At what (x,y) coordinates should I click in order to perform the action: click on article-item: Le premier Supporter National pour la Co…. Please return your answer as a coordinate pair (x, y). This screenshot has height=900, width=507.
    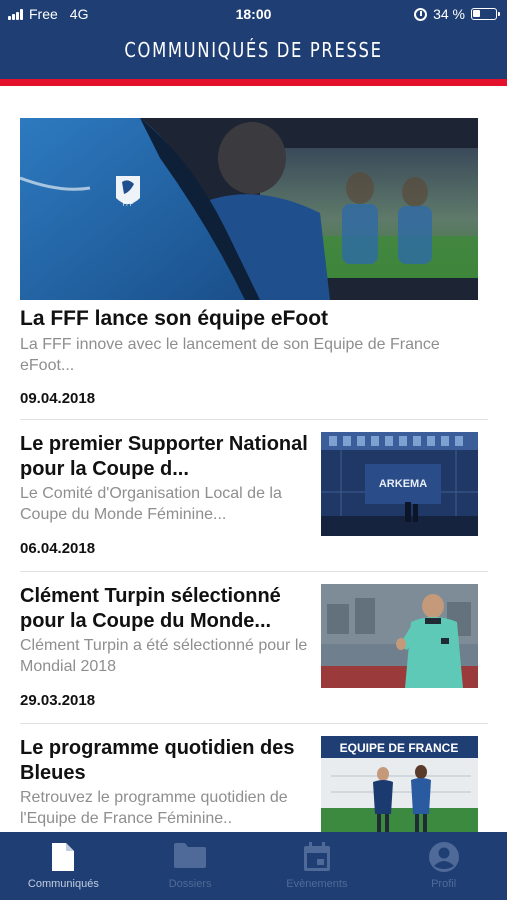
    Looking at the image, I should click on (249, 497).